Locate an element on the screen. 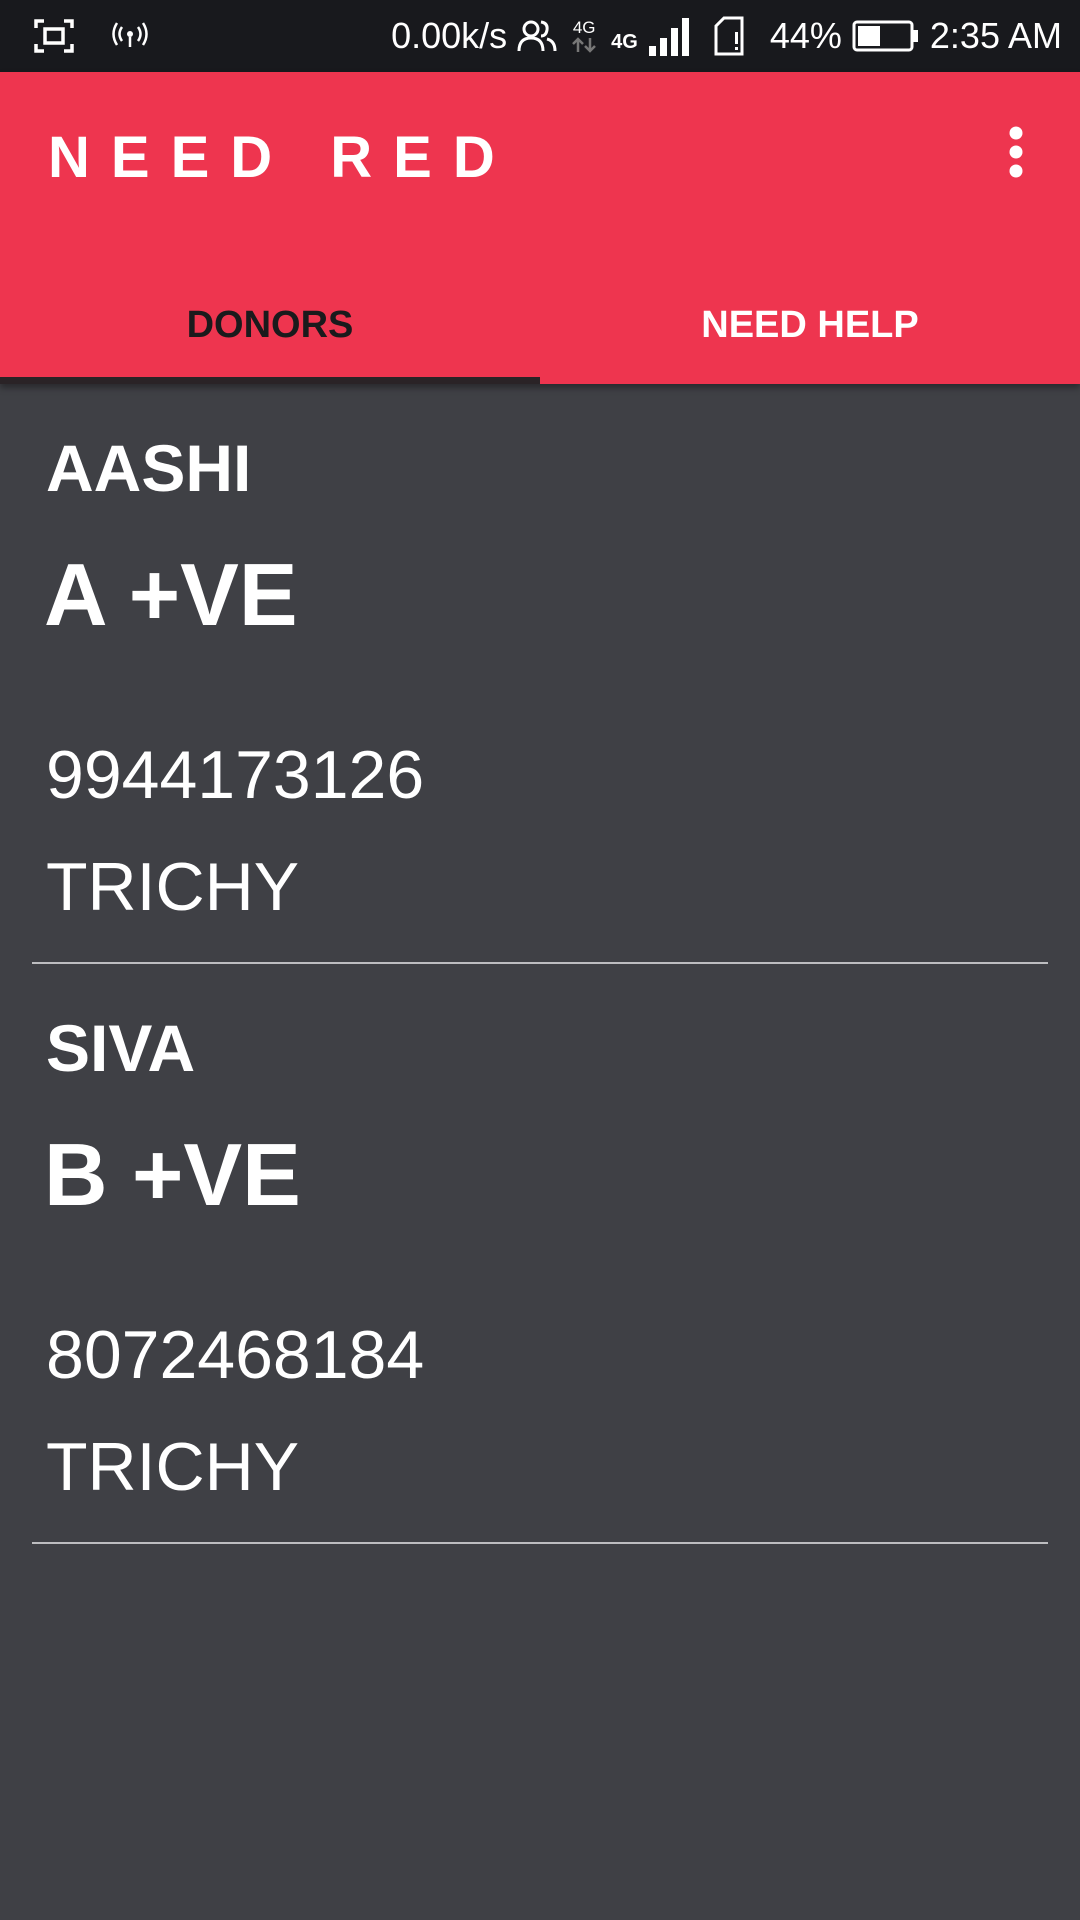 Image resolution: width=1080 pixels, height=1920 pixels. app-title: NEED RED is located at coordinates (282, 157).